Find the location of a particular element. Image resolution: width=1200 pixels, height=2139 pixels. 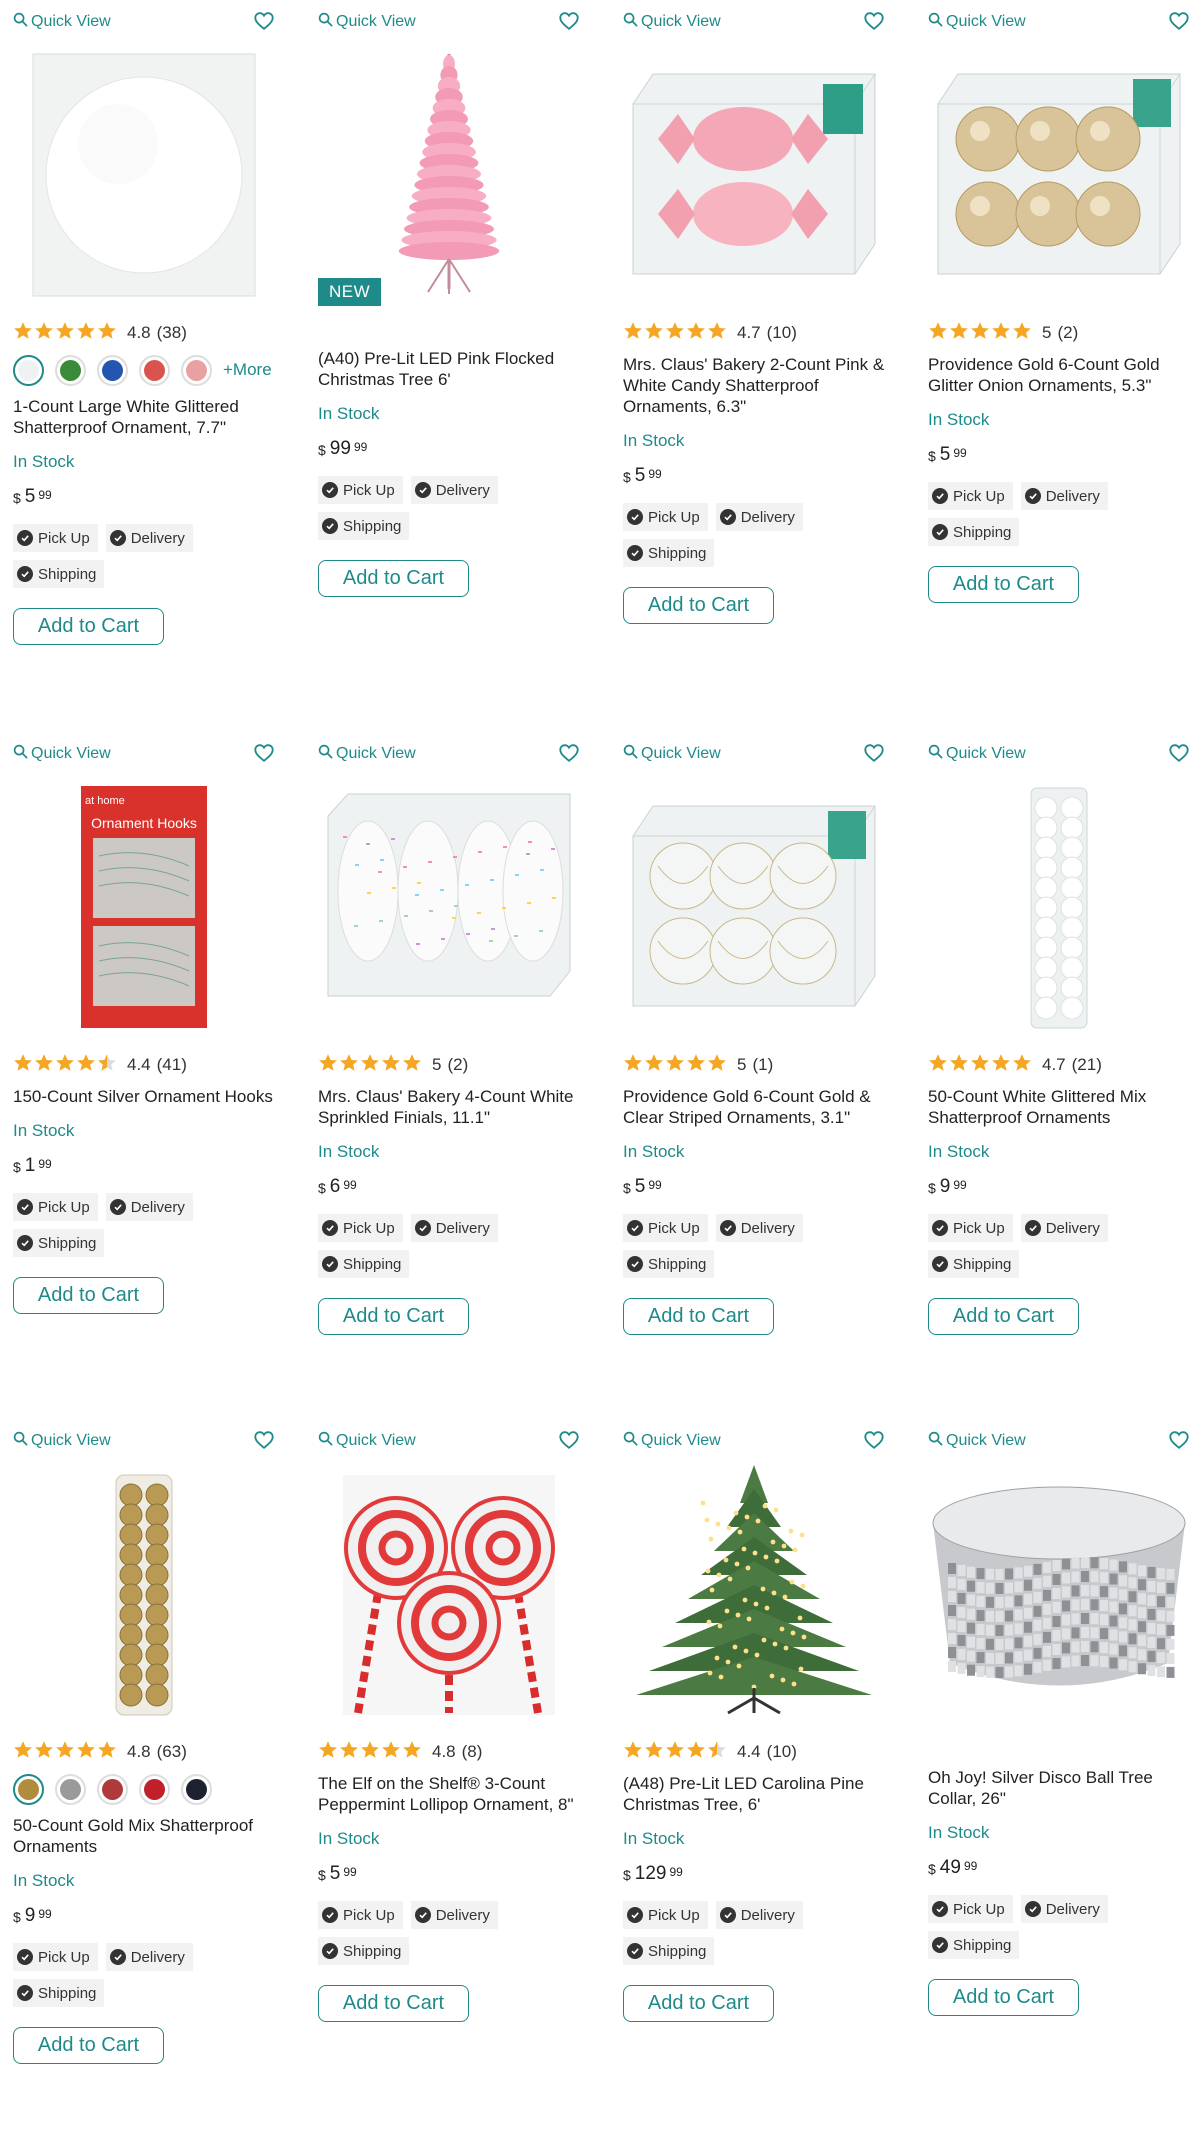

rating-row: 4.4 (41) is located at coordinates (148, 1065).